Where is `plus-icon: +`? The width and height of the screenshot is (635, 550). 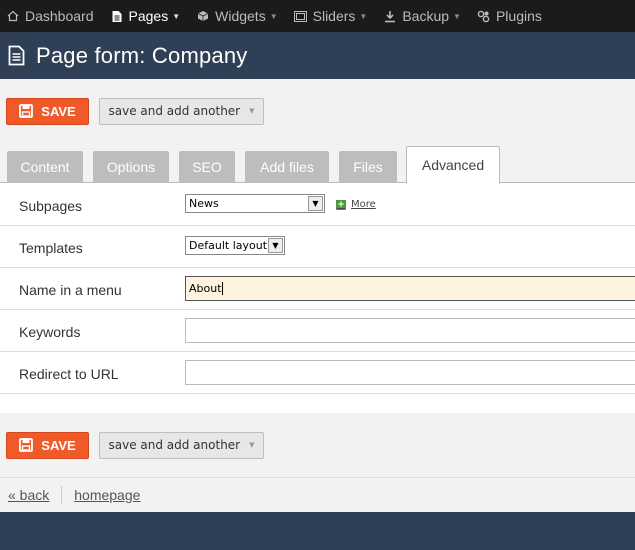 plus-icon: + is located at coordinates (341, 204).